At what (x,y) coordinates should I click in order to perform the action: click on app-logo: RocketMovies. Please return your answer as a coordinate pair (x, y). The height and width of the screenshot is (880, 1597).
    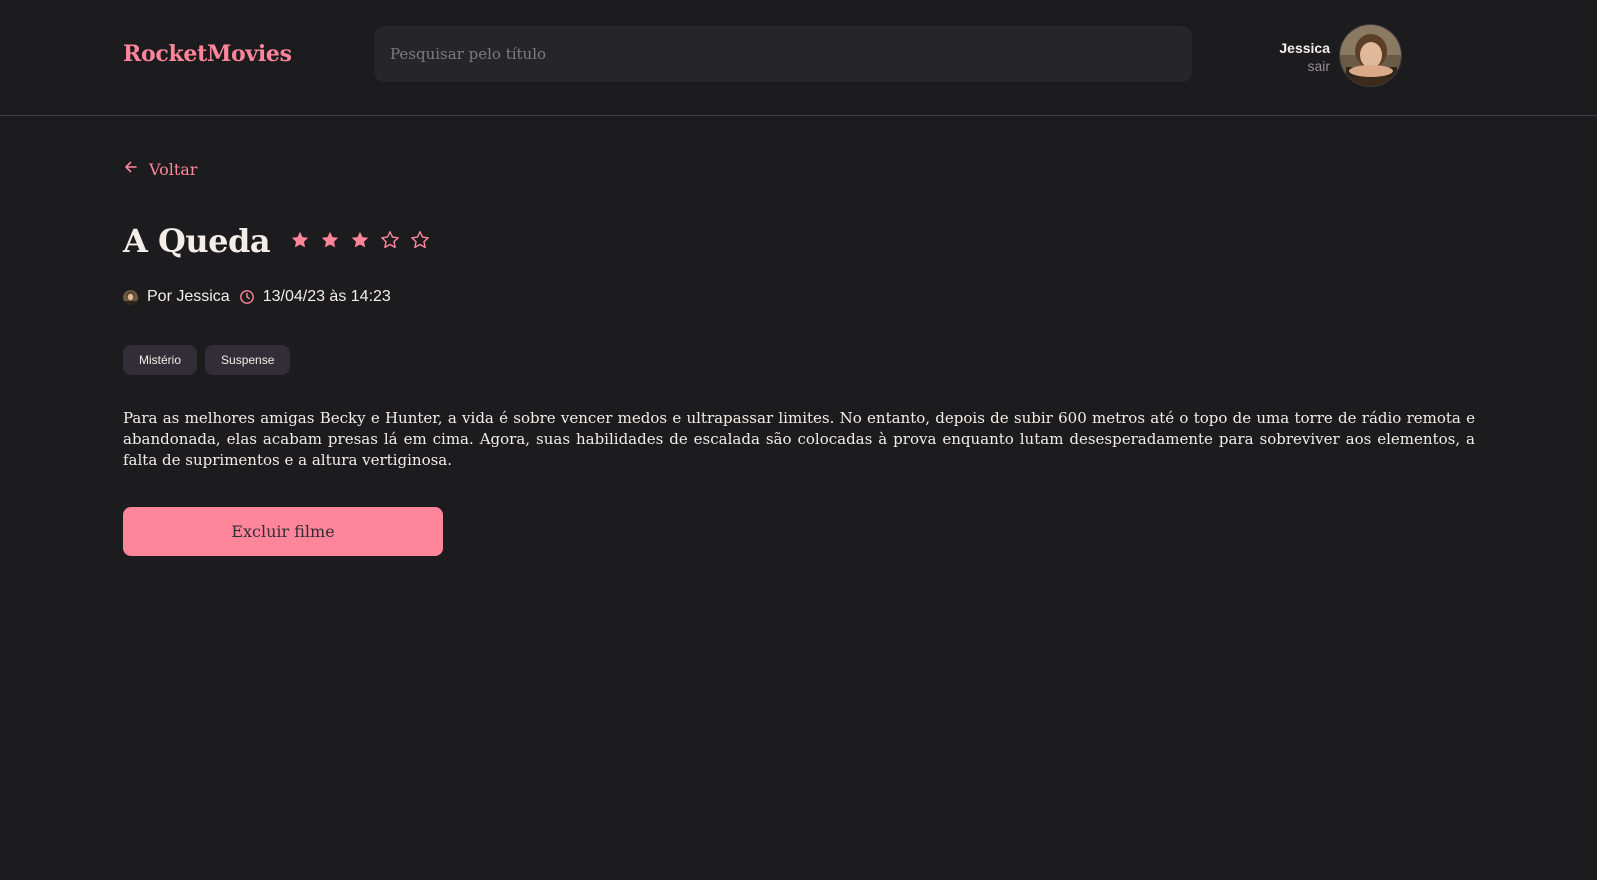
    Looking at the image, I should click on (207, 54).